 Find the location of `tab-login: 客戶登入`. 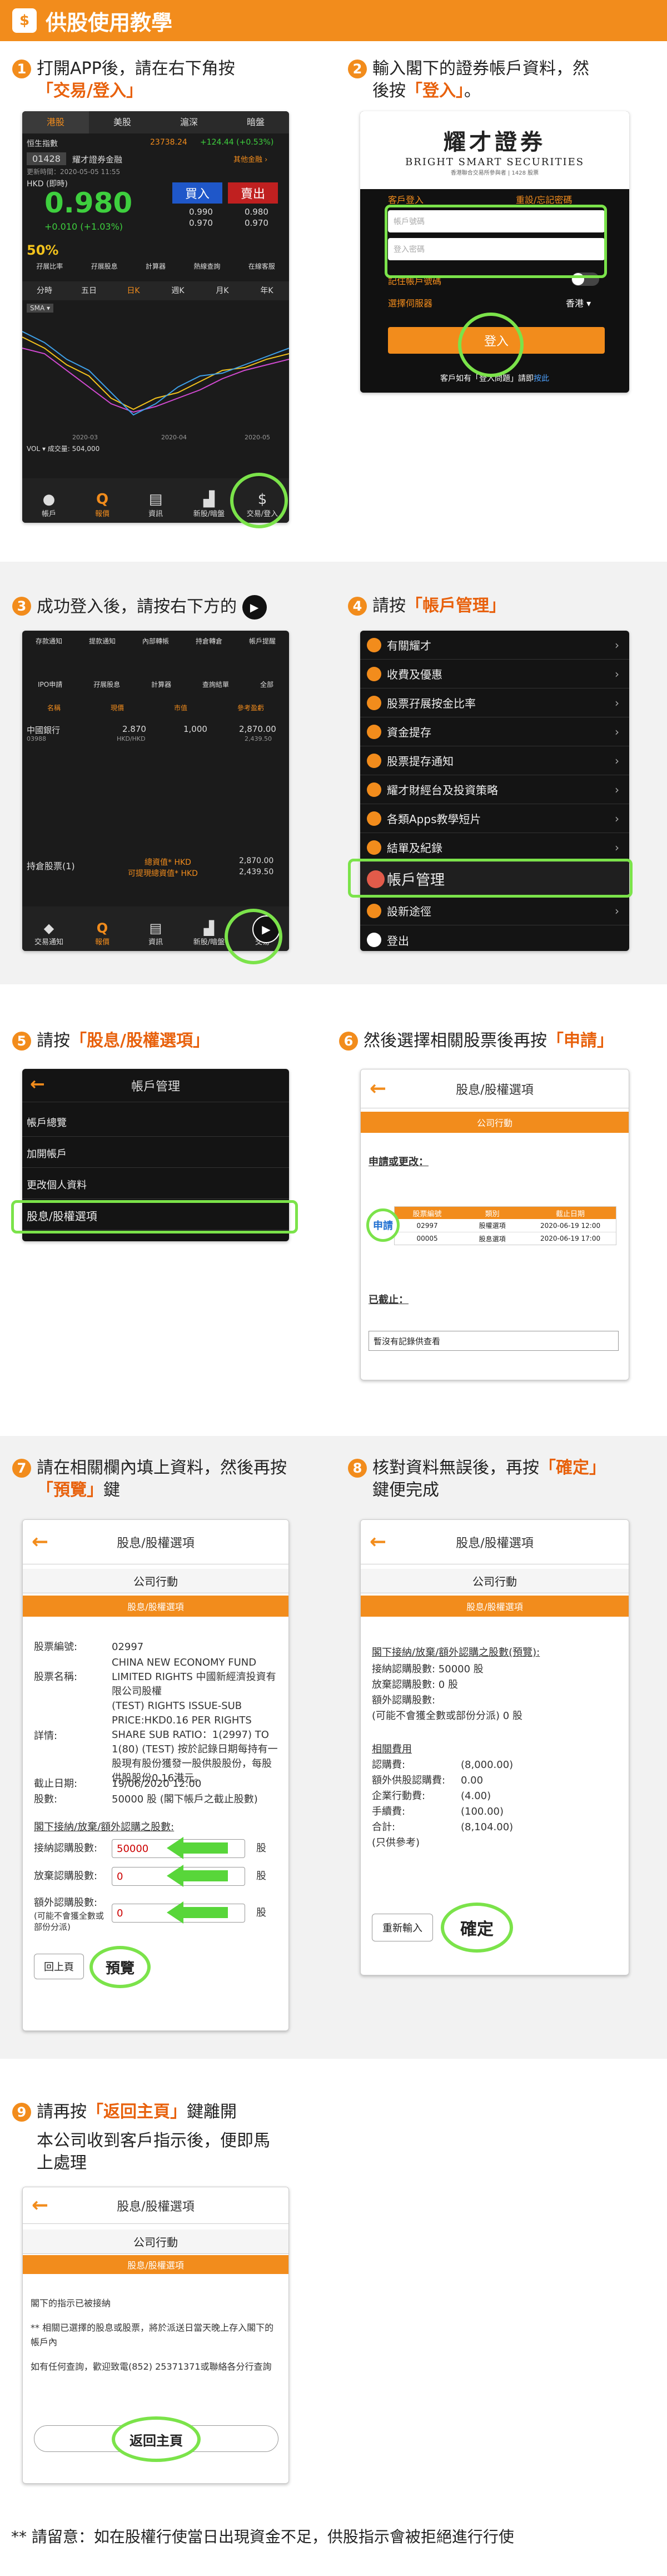

tab-login: 客戶登入 is located at coordinates (406, 199).